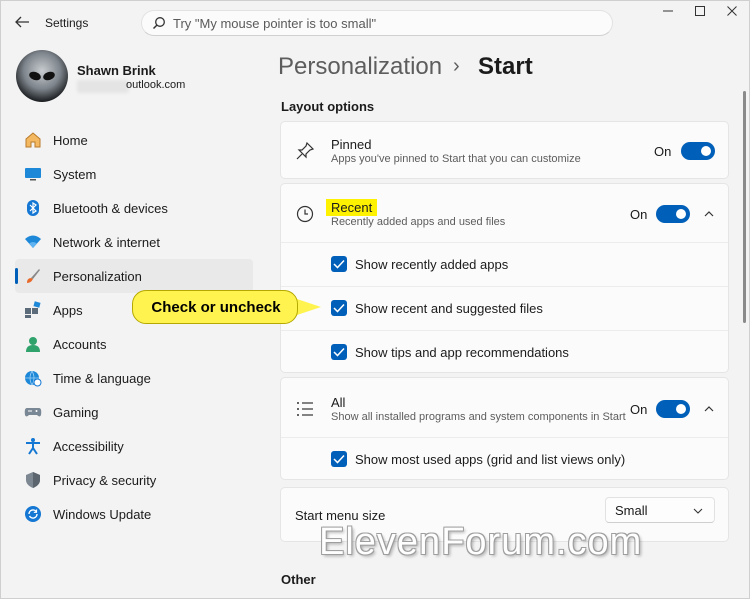  I want to click on all-toggle, so click(673, 409).